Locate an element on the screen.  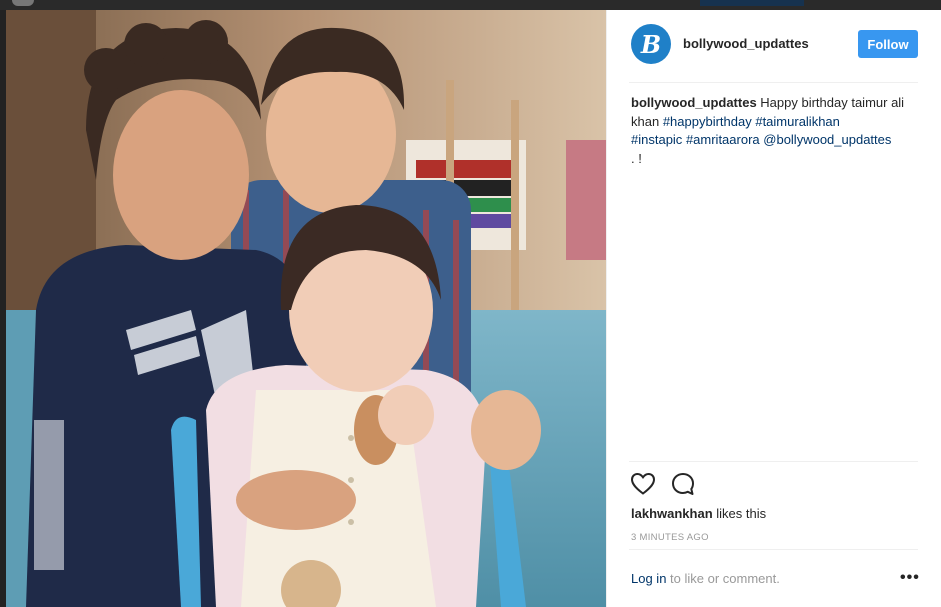
comment-bubble-icon is located at coordinates (683, 484).